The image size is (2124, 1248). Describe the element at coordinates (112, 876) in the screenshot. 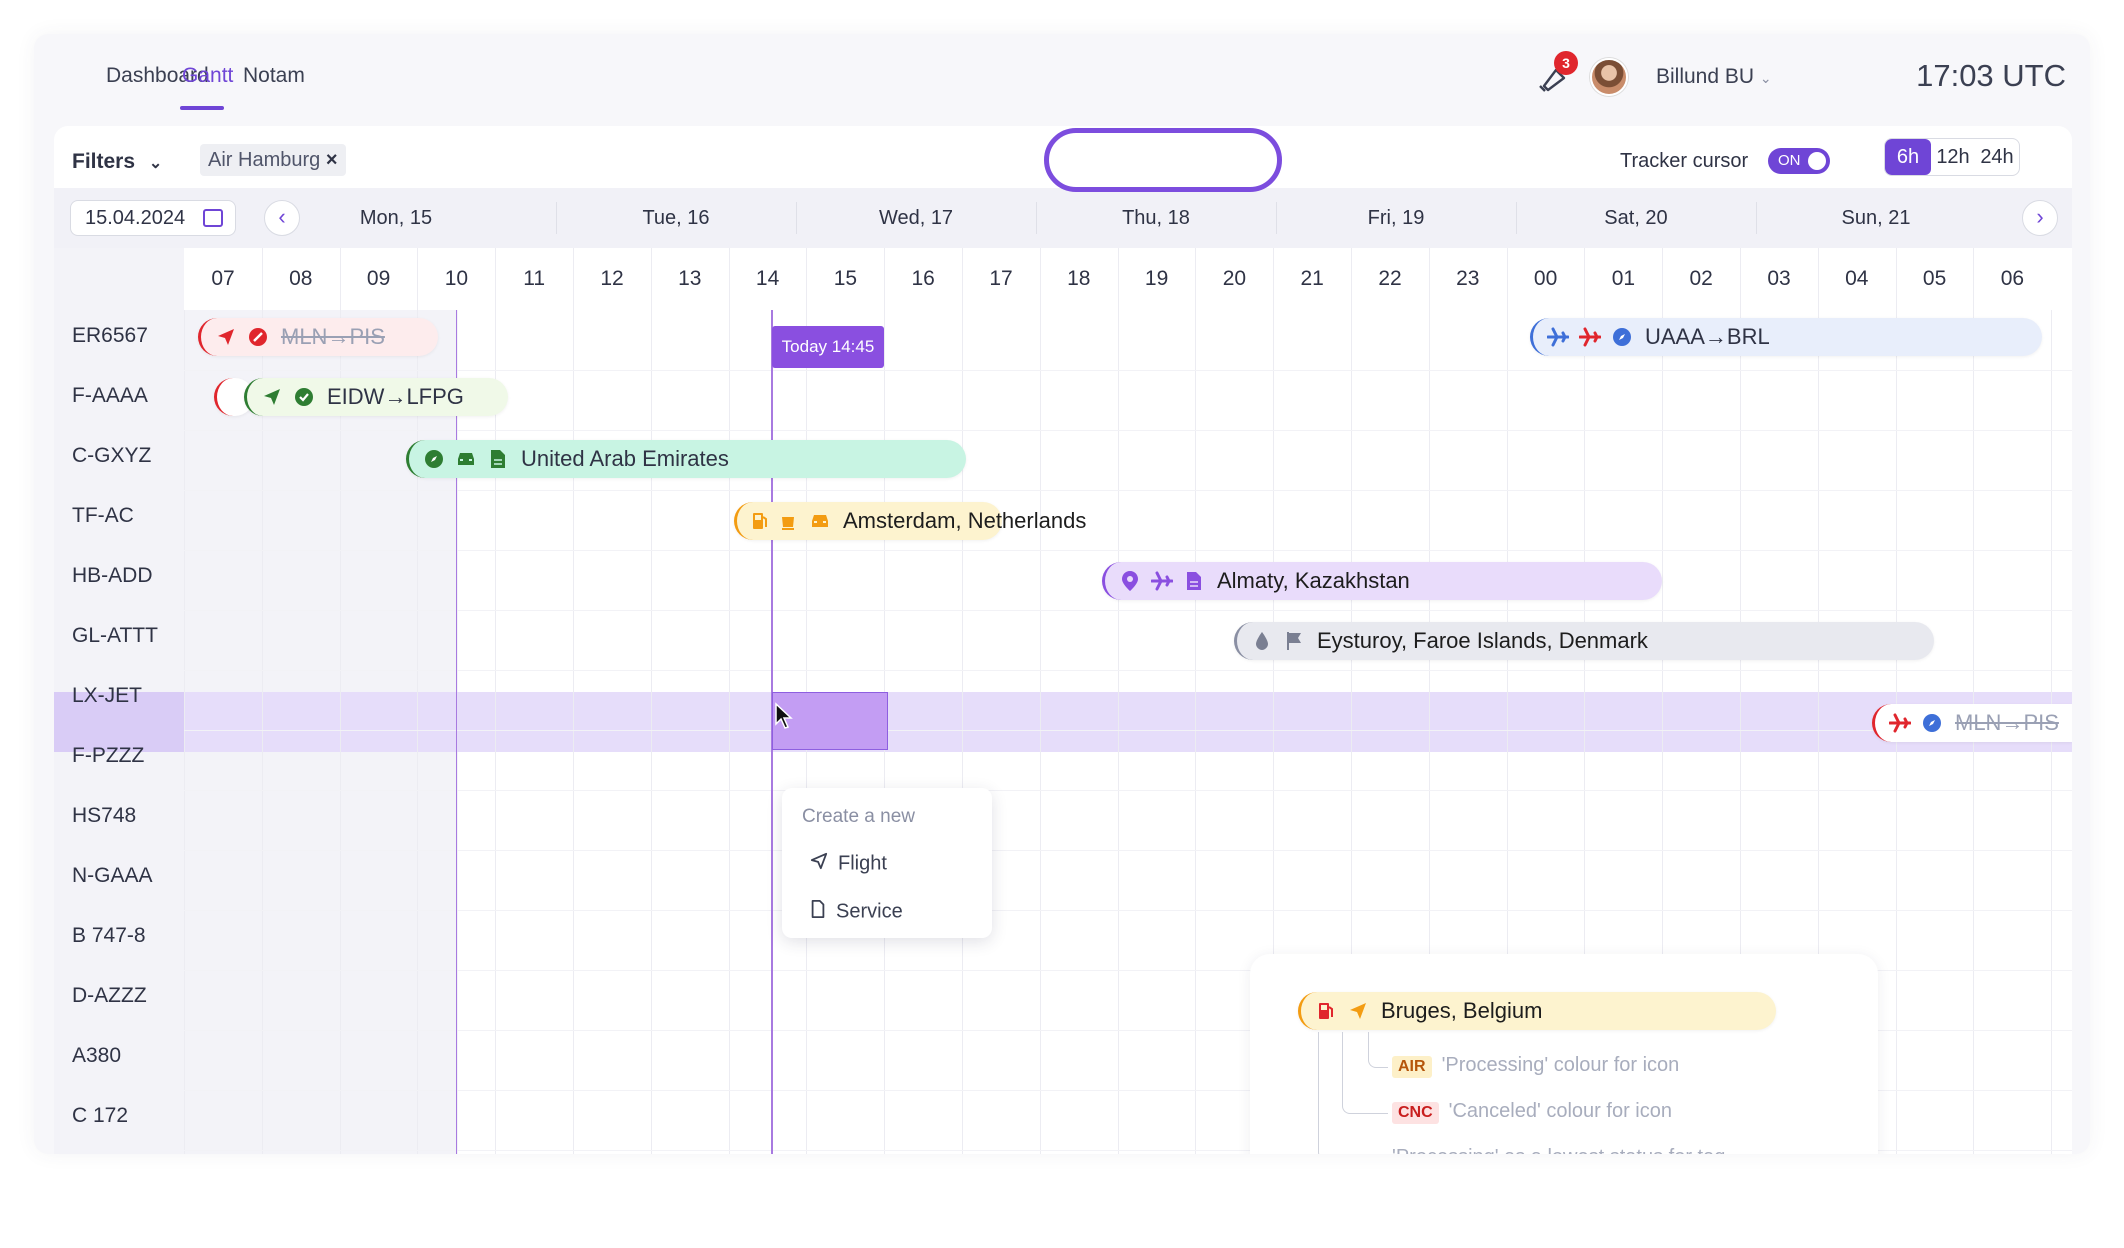

I see `row-label: N-GAAA` at that location.